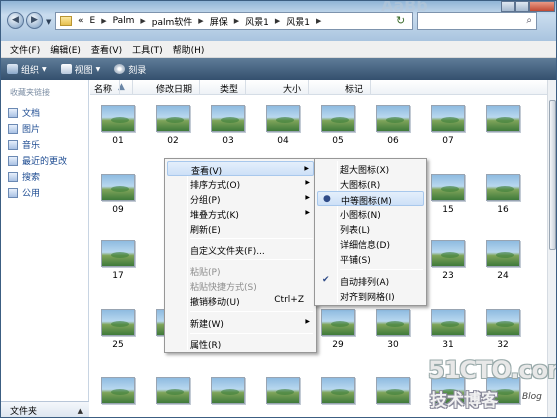 The height and width of the screenshot is (418, 557). Describe the element at coordinates (370, 280) in the screenshot. I see `view-auto-arrange: ✔ 自动排列(A)` at that location.